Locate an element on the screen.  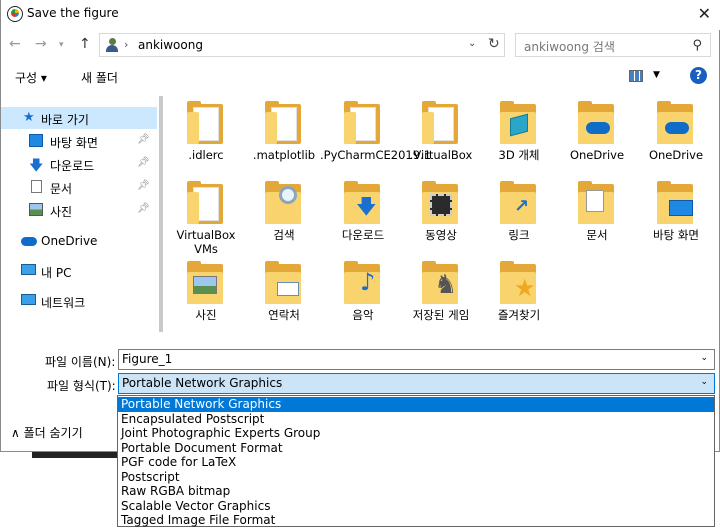
list-item: .PyCharmCE2019.1 is located at coordinates (375, 139).